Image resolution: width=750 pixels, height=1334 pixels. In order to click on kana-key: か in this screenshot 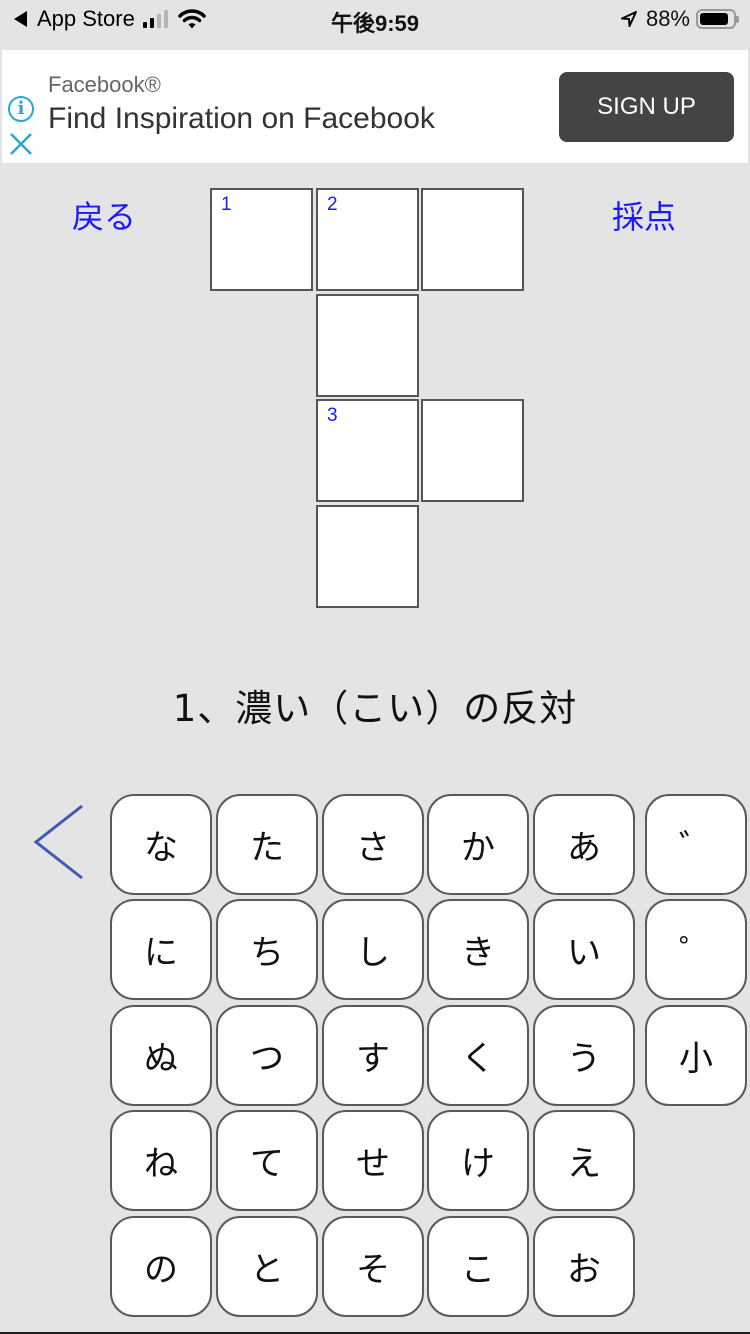, I will do `click(478, 844)`.